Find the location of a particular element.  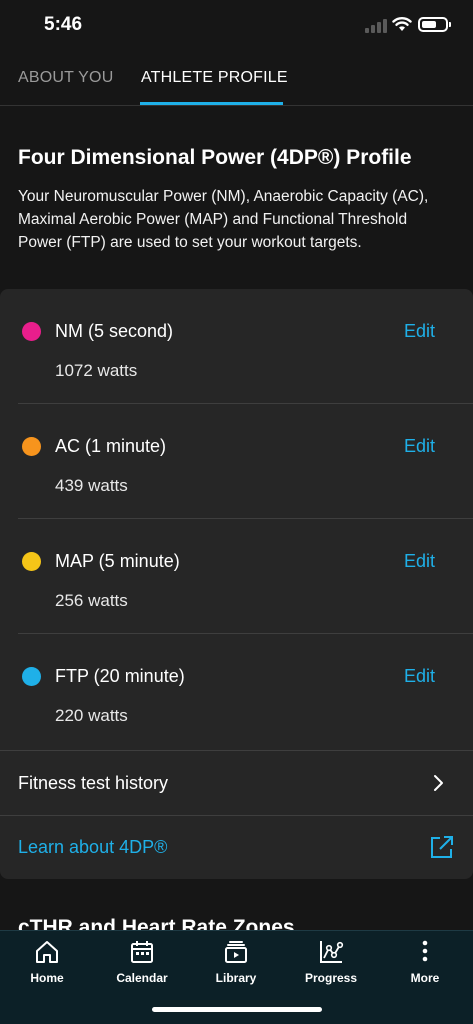

more-vertical-icon is located at coordinates (425, 951).